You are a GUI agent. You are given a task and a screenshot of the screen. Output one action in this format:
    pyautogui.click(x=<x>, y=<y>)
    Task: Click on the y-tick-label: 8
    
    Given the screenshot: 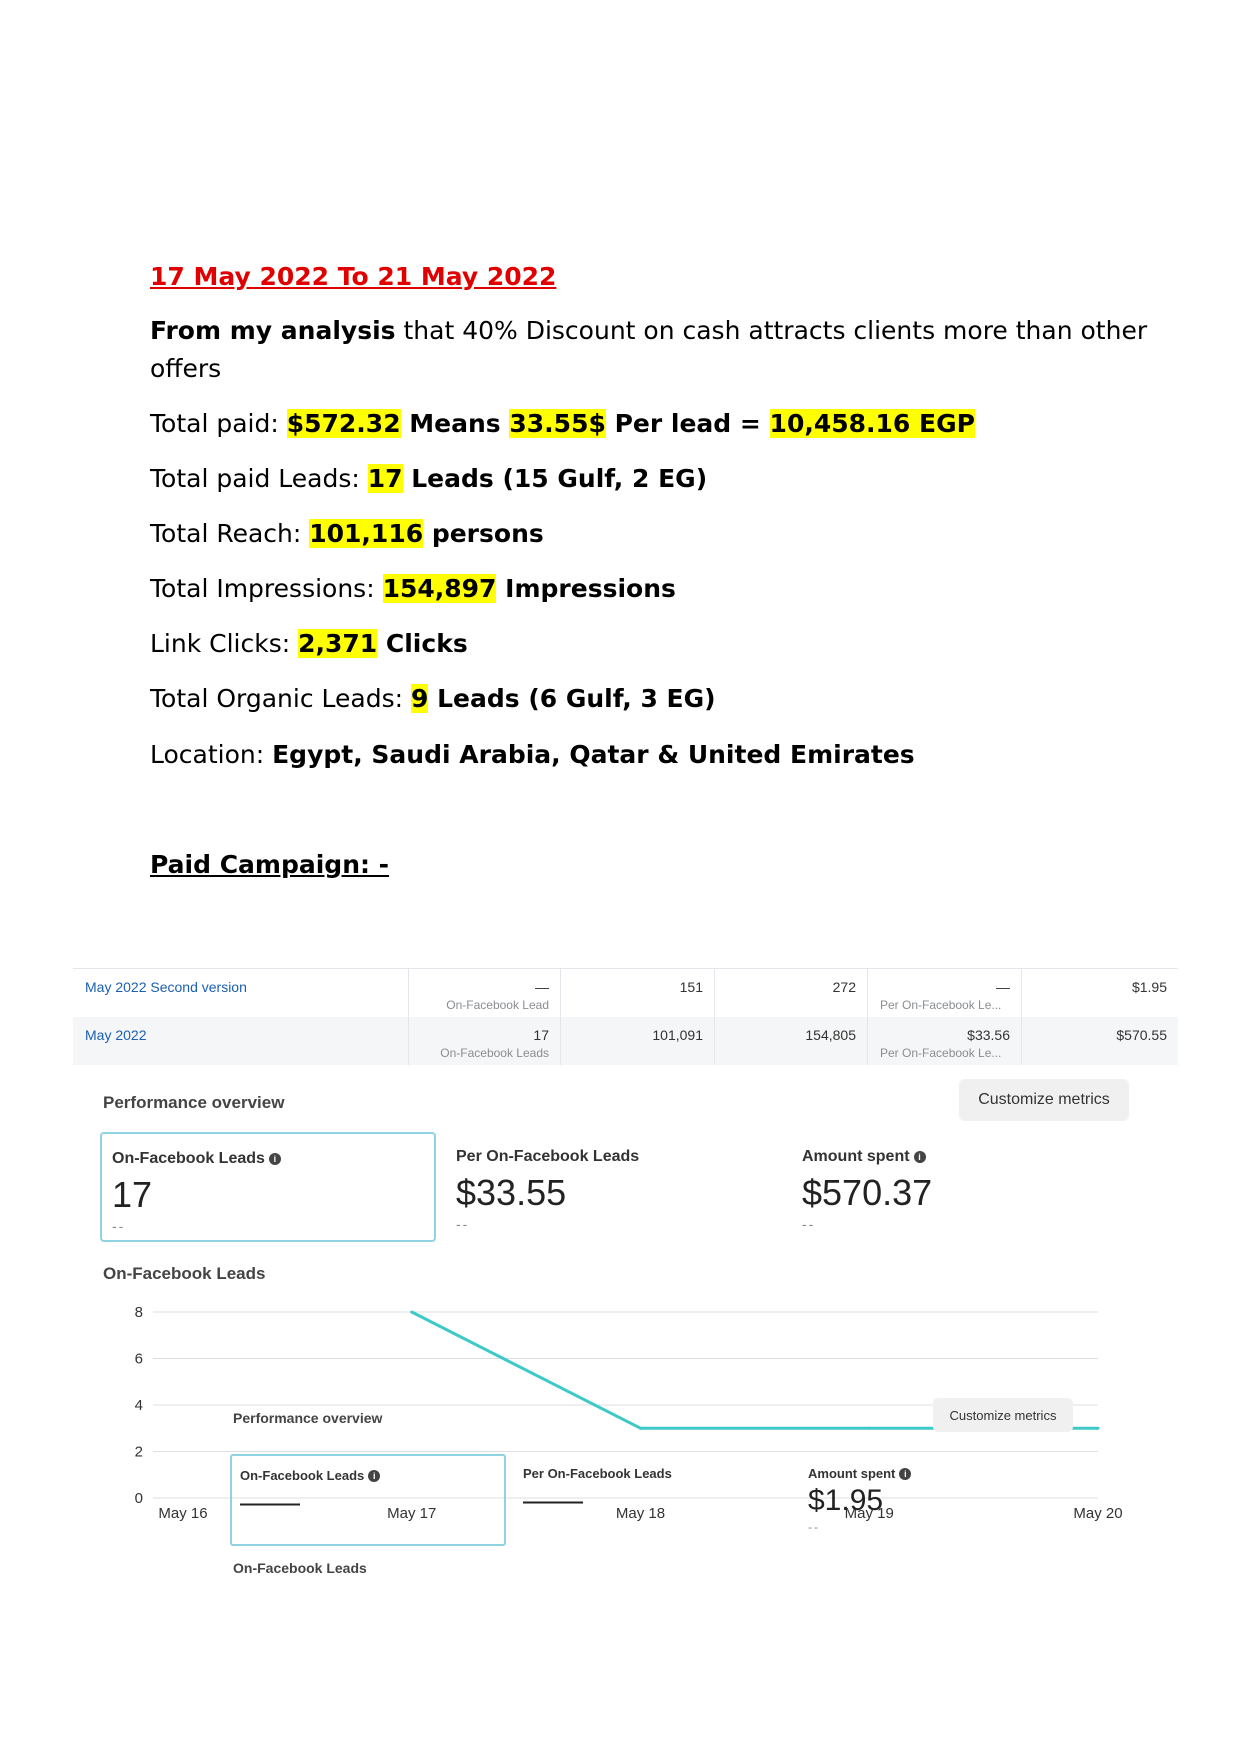 What is the action you would take?
    pyautogui.click(x=139, y=1312)
    